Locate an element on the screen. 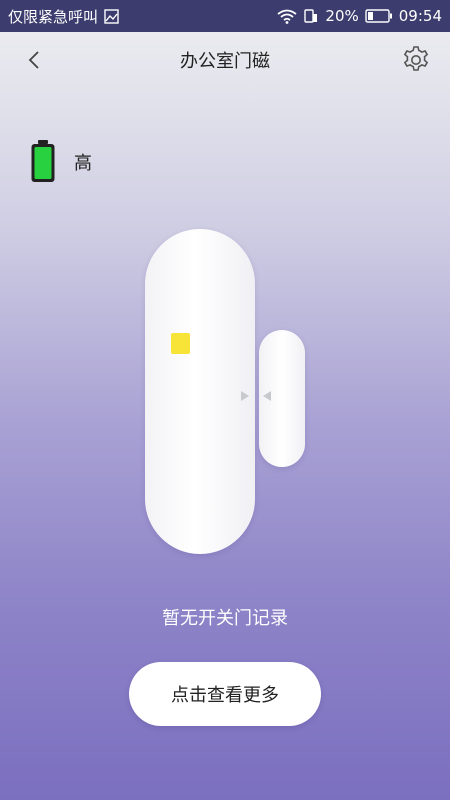 The image size is (450, 800). record-status-text: 暂无开关门记录 is located at coordinates (225, 618).